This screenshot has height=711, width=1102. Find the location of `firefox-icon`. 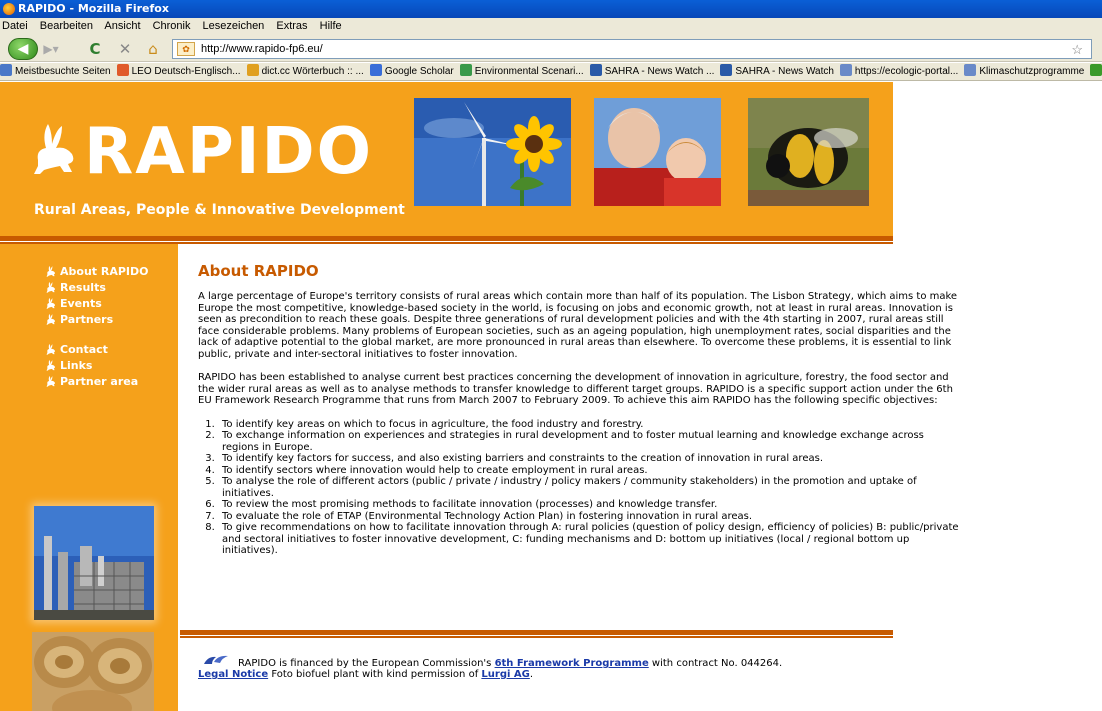

firefox-icon is located at coordinates (9, 9).